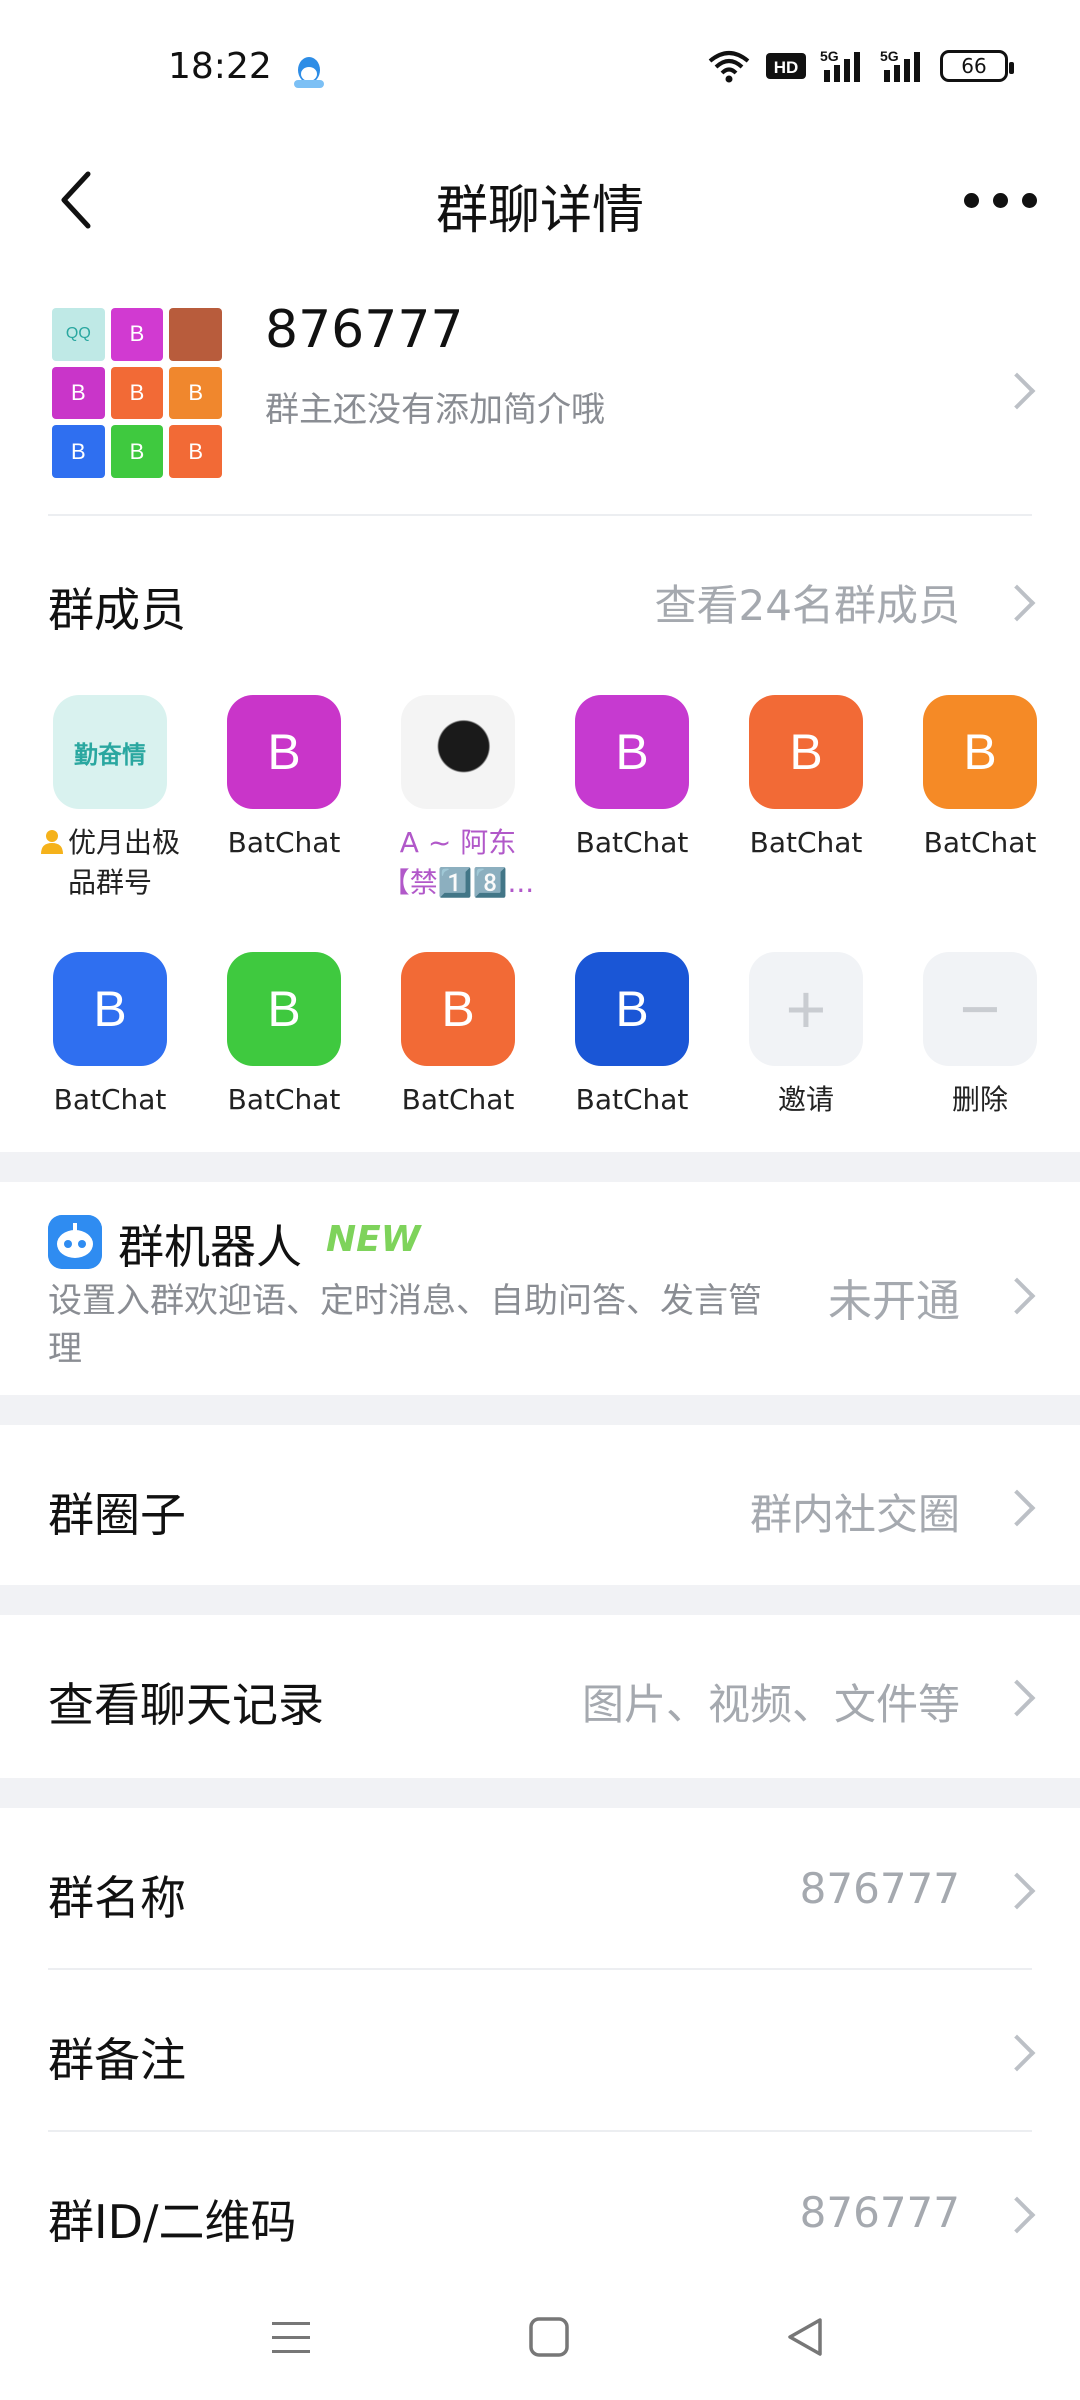 The height and width of the screenshot is (2400, 1080). I want to click on group-id-row: 群ID/二维码 876777, so click(540, 2212).